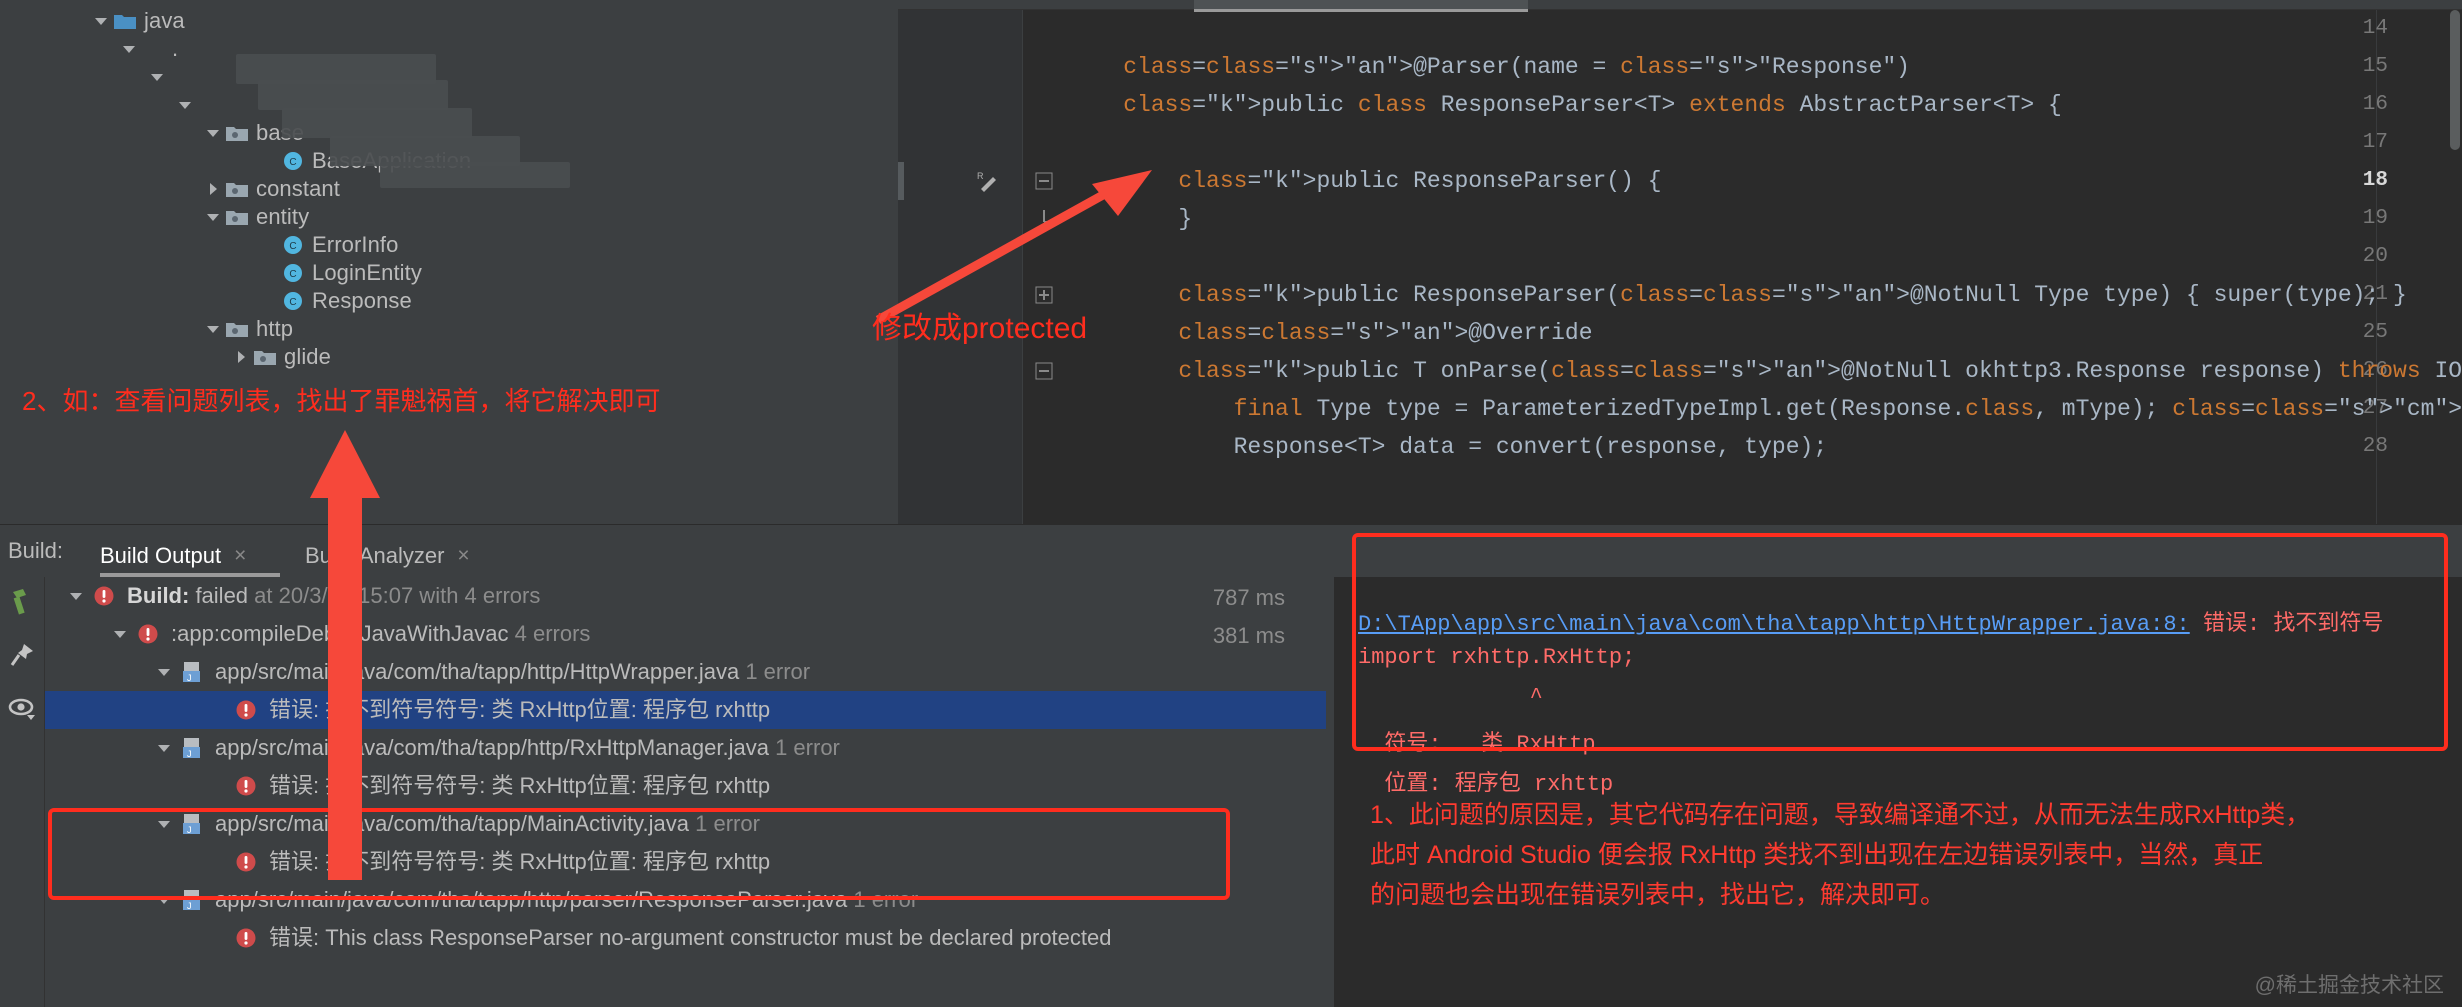  What do you see at coordinates (520, 785) in the screenshot?
I see `build-output-row-label: 错误: 找不到符号符号: 类 RxHttp位置: 程序包 rxhttp` at bounding box center [520, 785].